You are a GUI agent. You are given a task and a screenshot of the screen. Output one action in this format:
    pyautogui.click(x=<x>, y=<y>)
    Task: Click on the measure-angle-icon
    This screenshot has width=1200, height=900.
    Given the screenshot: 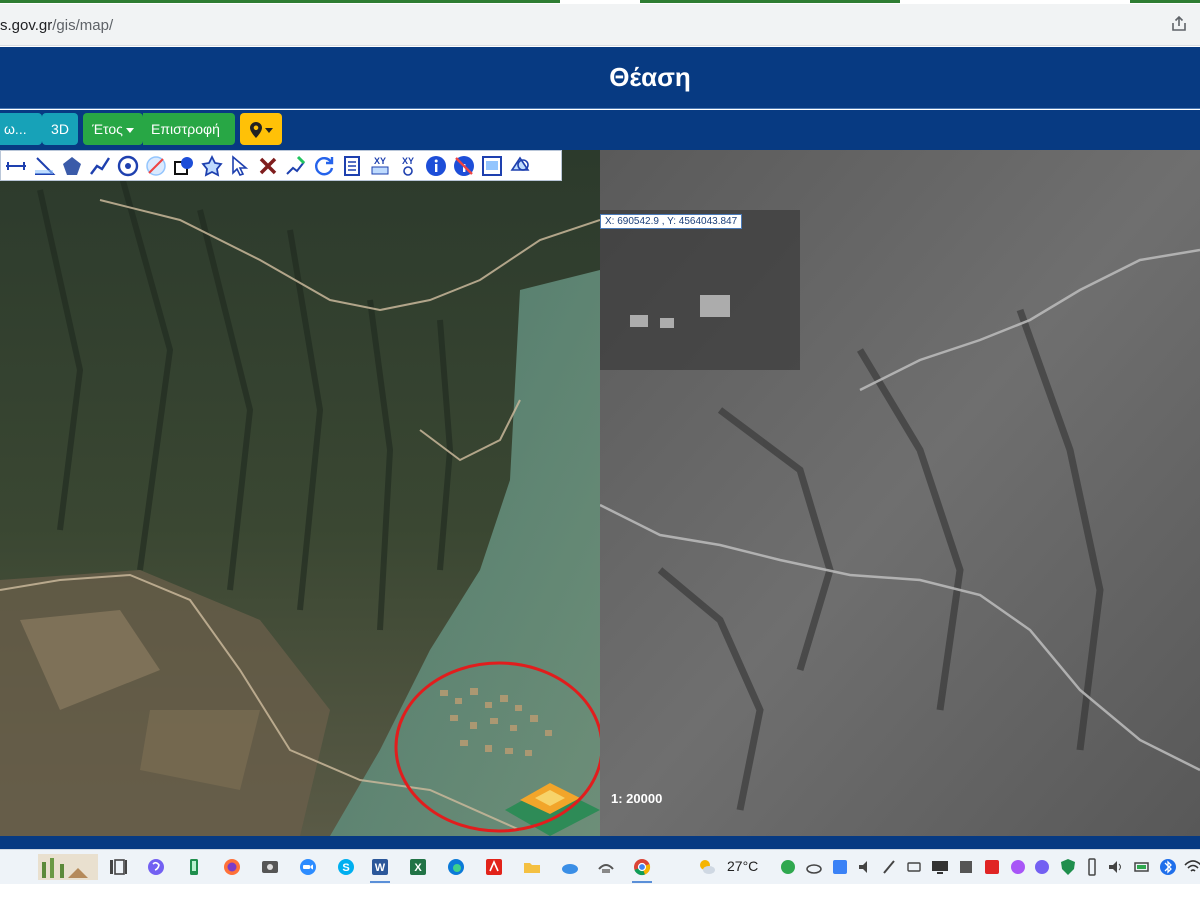 What is the action you would take?
    pyautogui.click(x=45, y=165)
    